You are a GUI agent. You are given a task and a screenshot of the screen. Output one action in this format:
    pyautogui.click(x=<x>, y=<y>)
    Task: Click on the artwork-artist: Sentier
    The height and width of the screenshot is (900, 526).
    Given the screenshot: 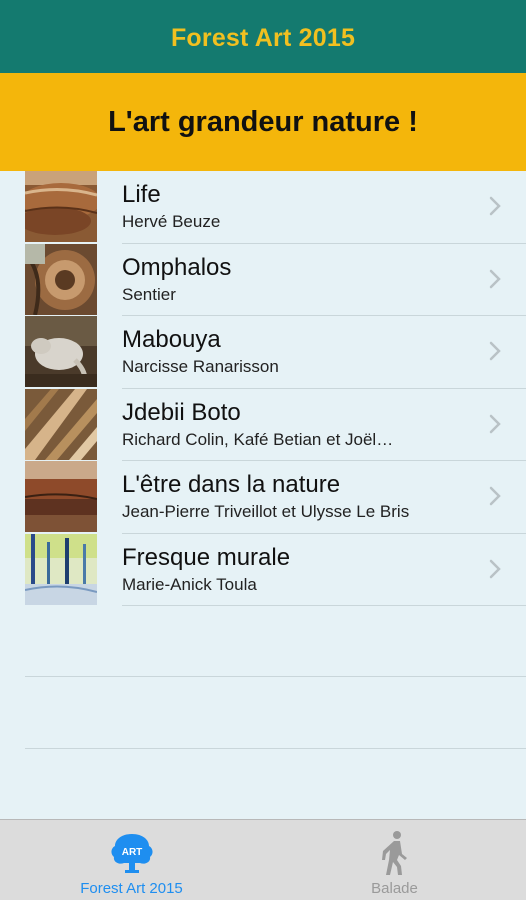 What is the action you would take?
    pyautogui.click(x=149, y=294)
    